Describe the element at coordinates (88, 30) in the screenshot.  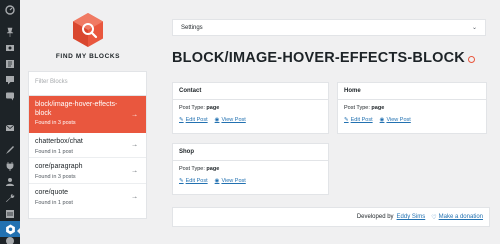
I see `find-my-blocks-logo-icon` at that location.